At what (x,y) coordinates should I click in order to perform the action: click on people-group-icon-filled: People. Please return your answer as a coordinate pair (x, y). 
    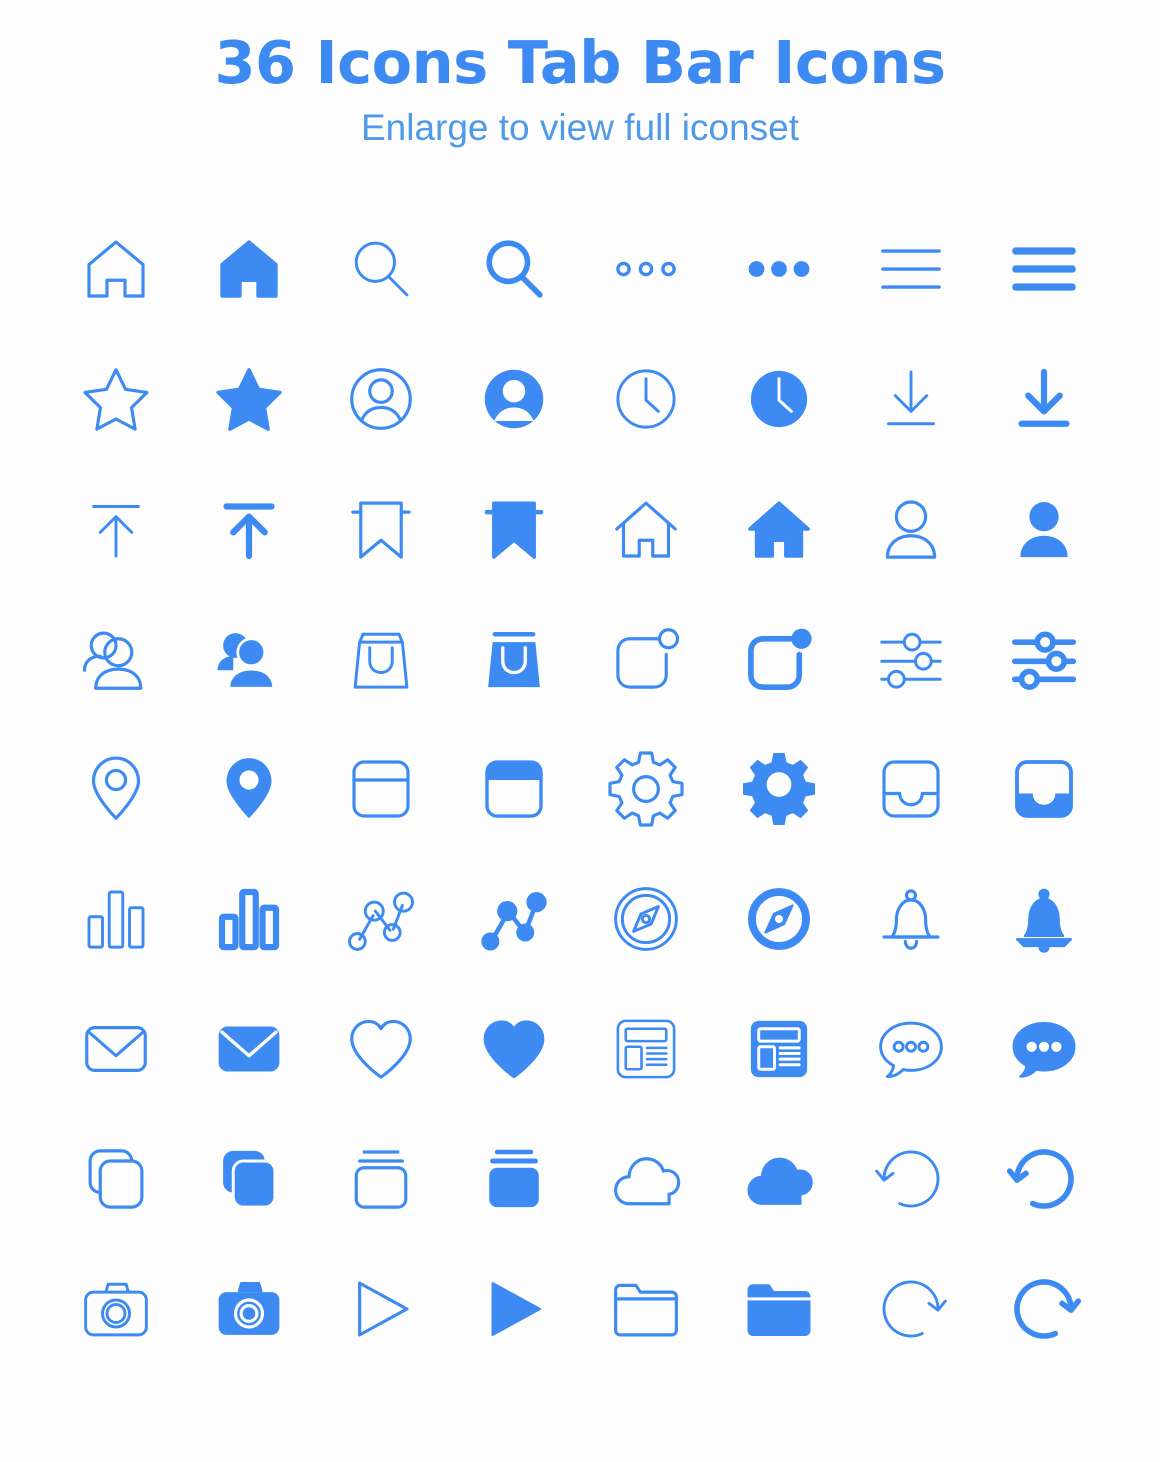
    Looking at the image, I should click on (249, 659).